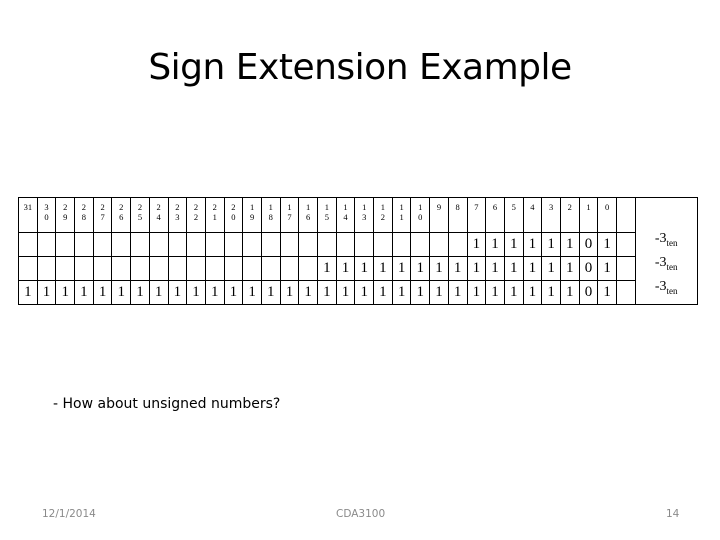 This screenshot has width=720, height=540. Describe the element at coordinates (65, 215) in the screenshot. I see `bit-position-label: 29` at that location.